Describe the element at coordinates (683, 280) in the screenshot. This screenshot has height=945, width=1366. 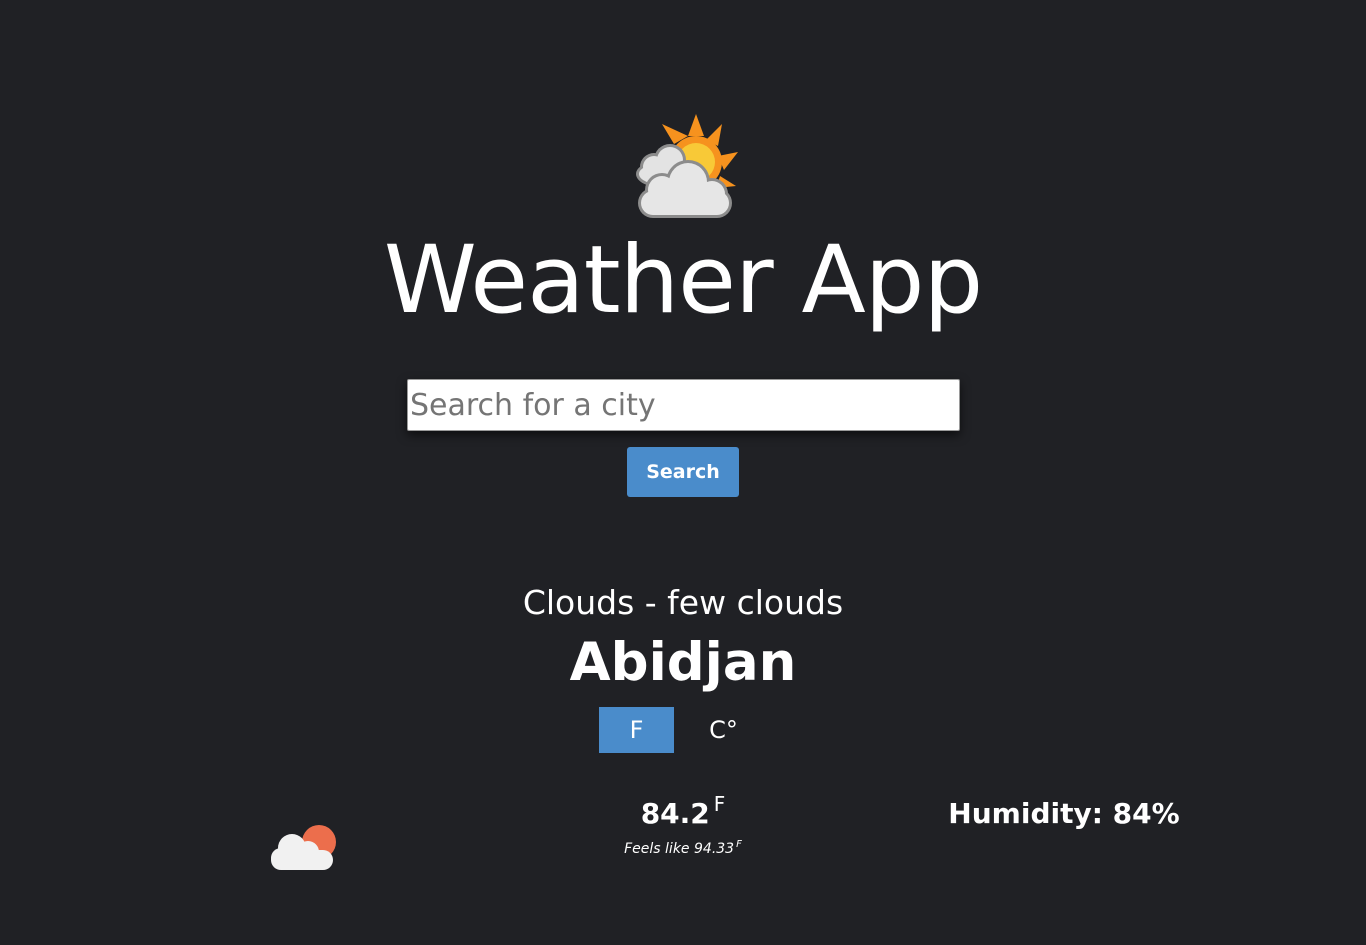
I see `app-title: Weather App` at that location.